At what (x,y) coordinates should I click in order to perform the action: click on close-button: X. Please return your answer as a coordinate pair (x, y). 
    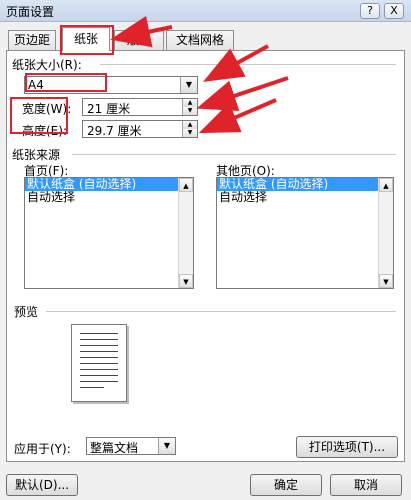
    Looking at the image, I should click on (394, 11).